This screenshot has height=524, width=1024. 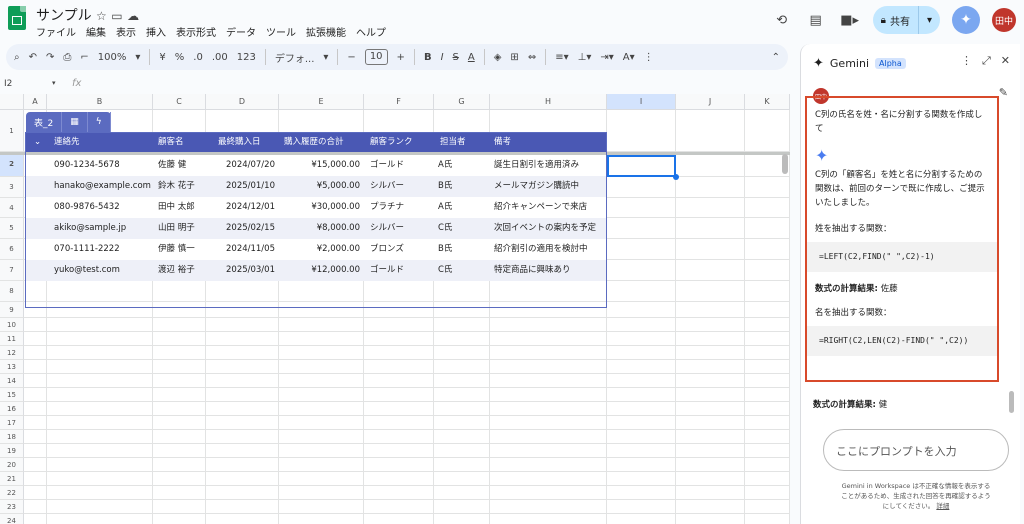 I want to click on column-header: B, so click(x=100, y=102).